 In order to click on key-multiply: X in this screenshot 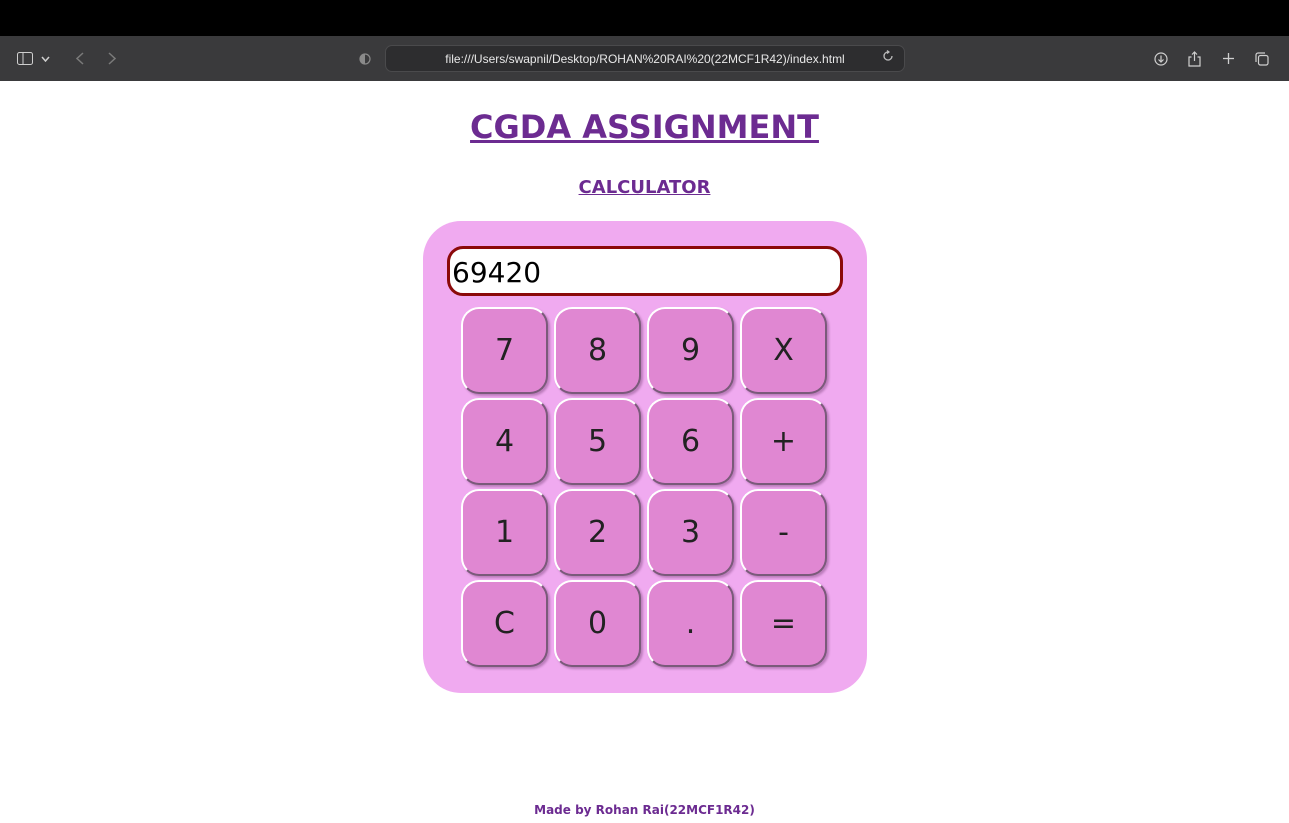, I will do `click(783, 350)`.